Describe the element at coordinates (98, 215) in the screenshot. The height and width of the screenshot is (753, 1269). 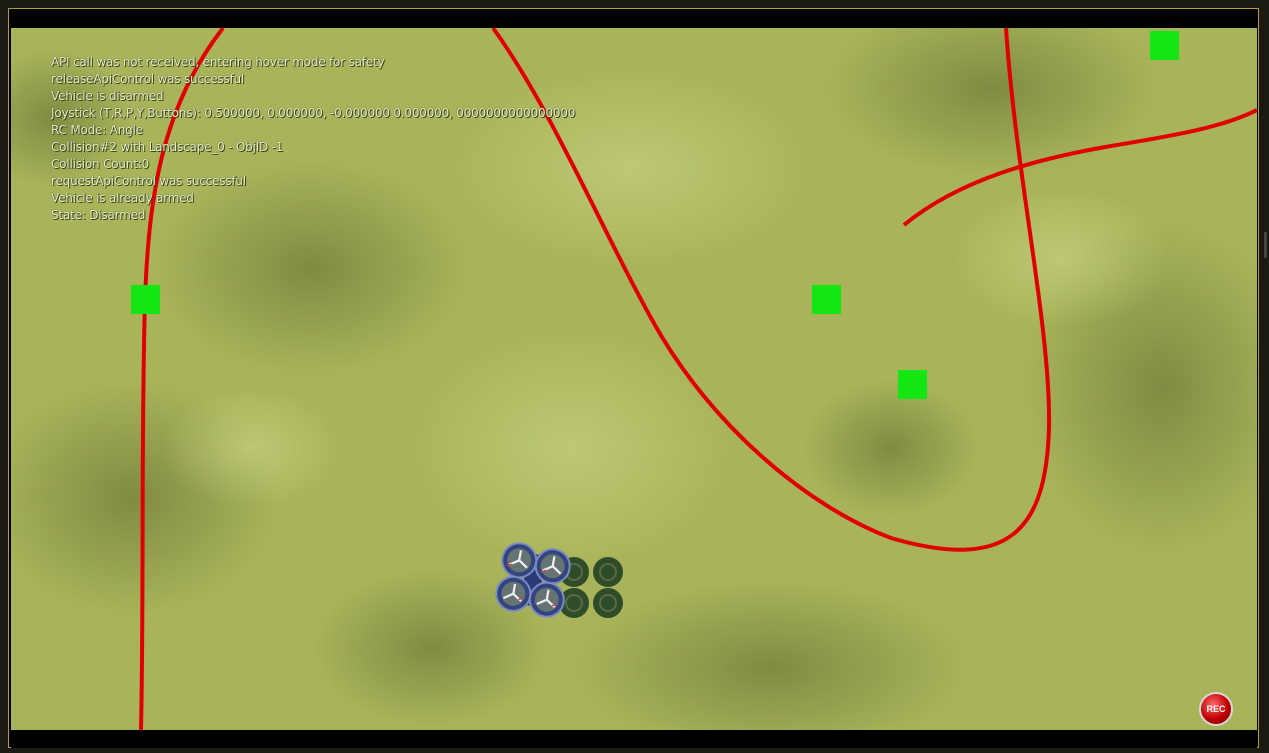
I see `log-line: State: Disarmed` at that location.